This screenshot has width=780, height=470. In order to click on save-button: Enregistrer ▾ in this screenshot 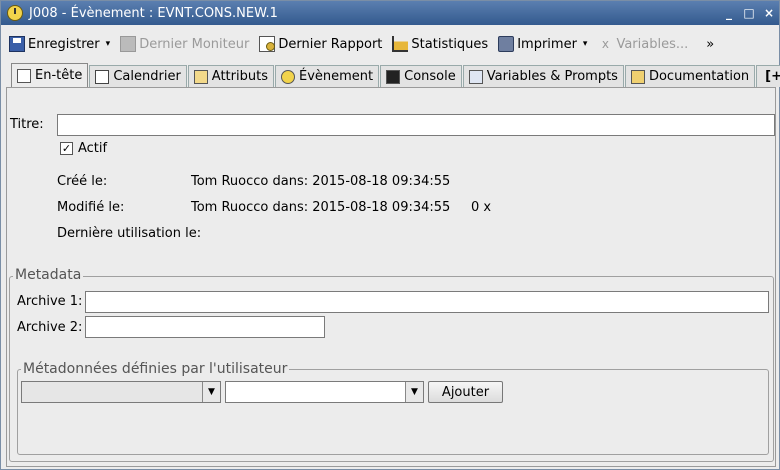, I will do `click(59, 44)`.